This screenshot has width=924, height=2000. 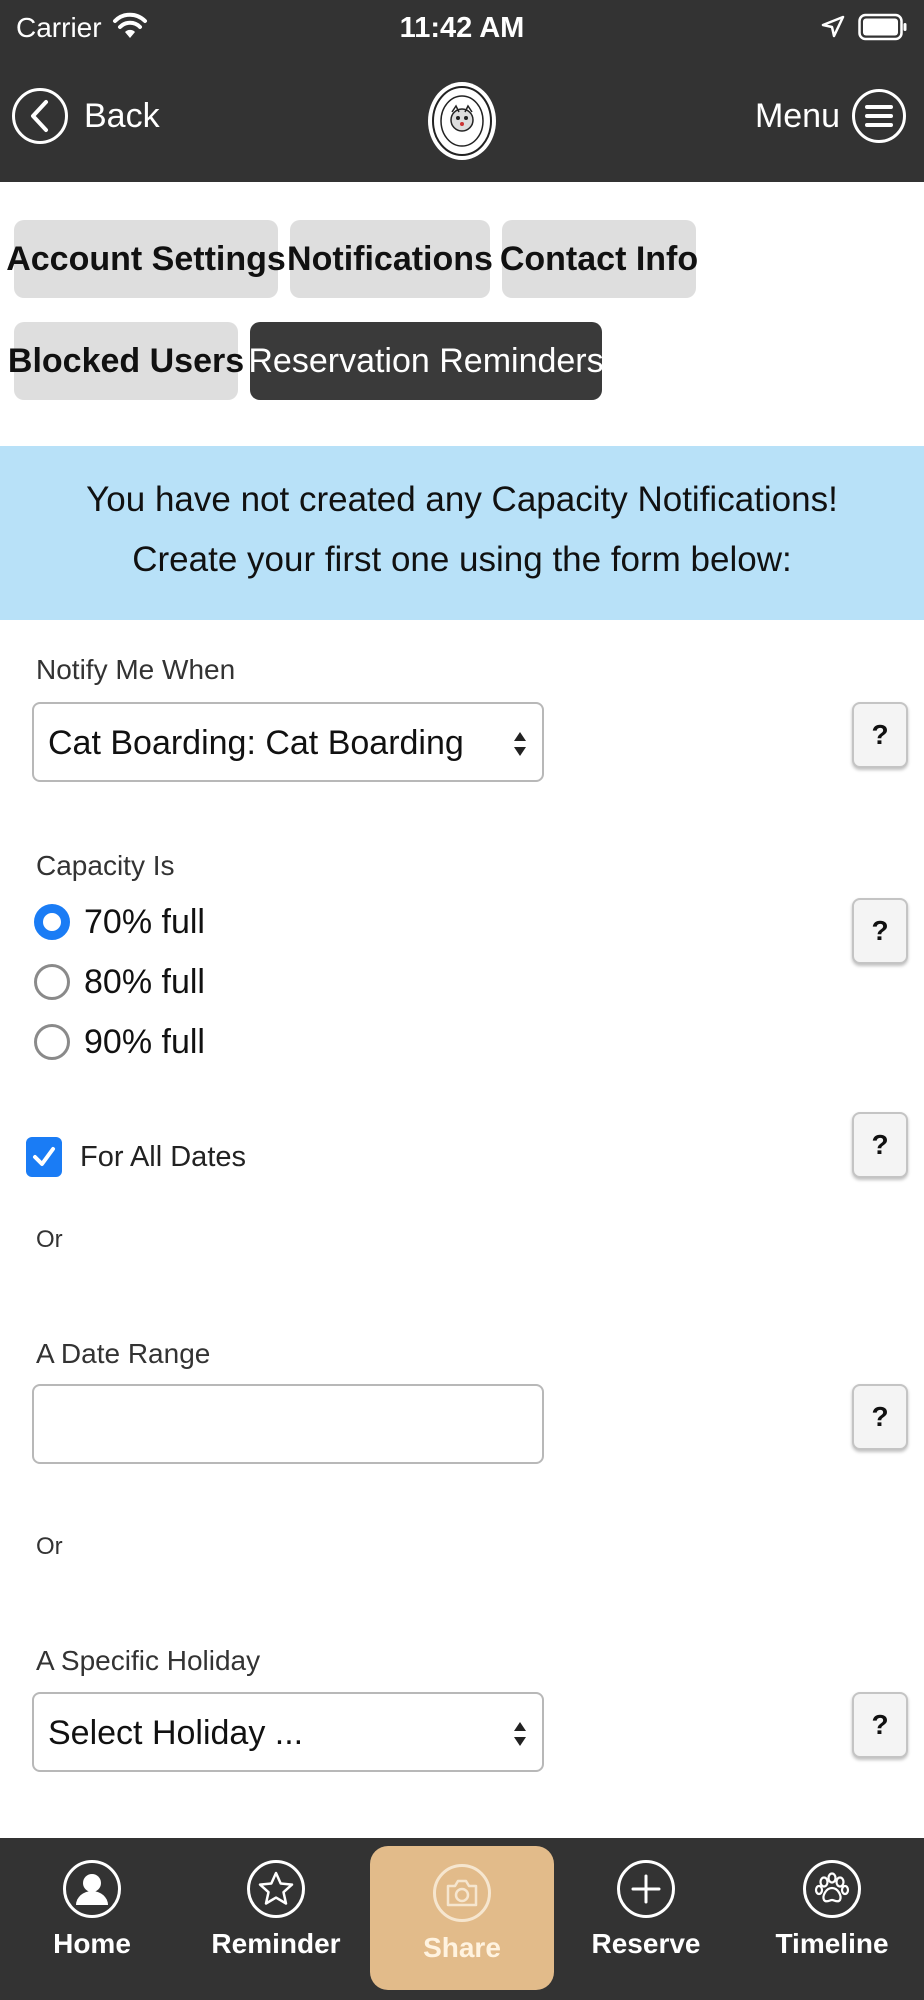 What do you see at coordinates (136, 669) in the screenshot?
I see `notify-label: Notify Me When` at bounding box center [136, 669].